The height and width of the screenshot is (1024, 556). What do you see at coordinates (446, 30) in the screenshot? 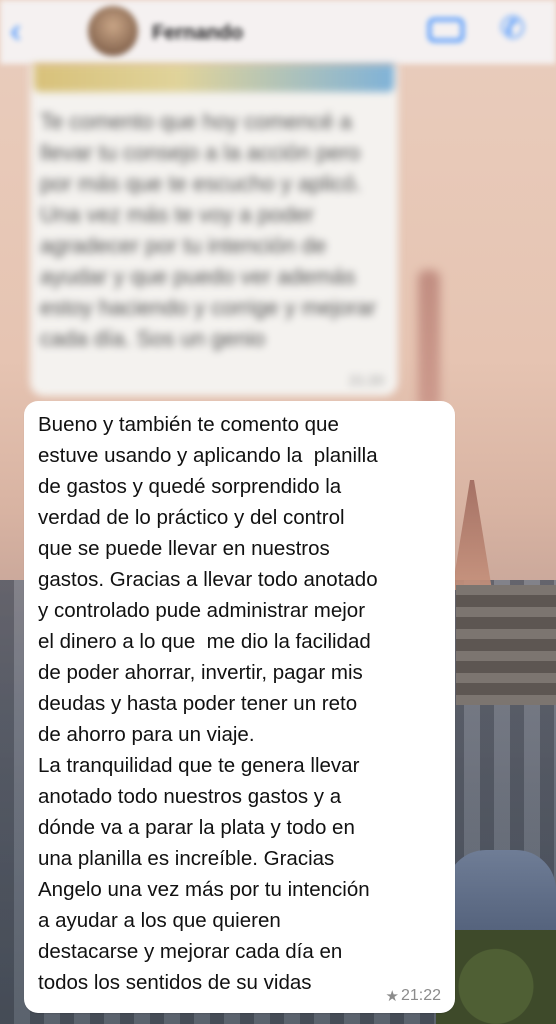
I see `video-camera-icon` at bounding box center [446, 30].